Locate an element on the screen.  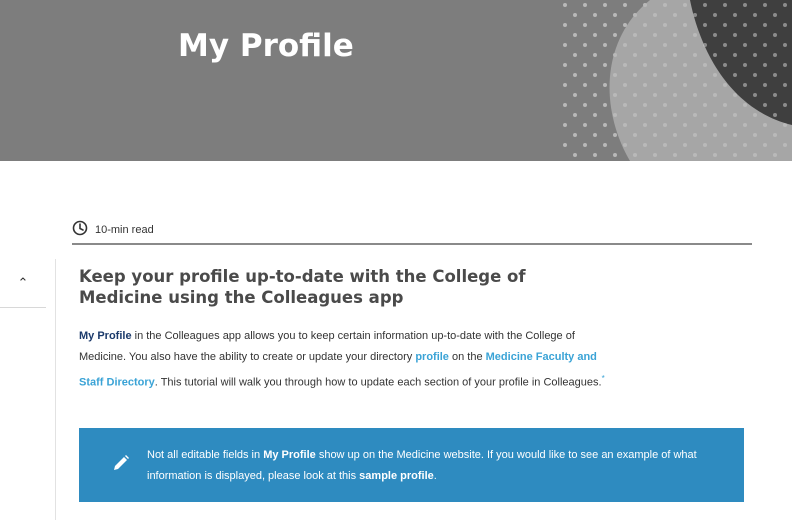
chevron-up-icon: ⌃ is located at coordinates (23, 283).